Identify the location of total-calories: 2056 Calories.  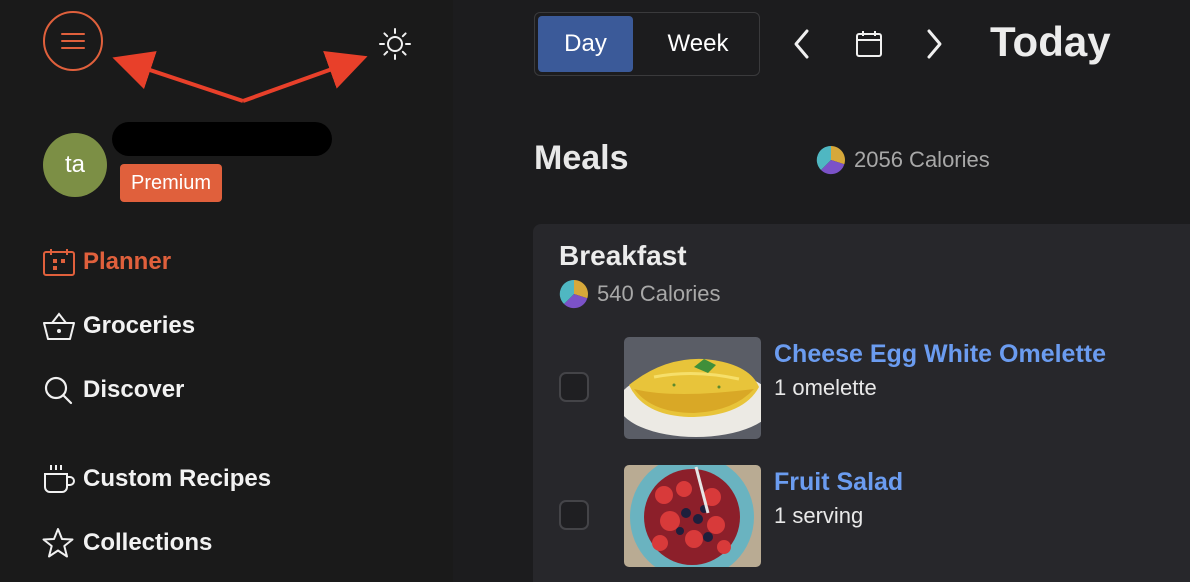
(903, 160).